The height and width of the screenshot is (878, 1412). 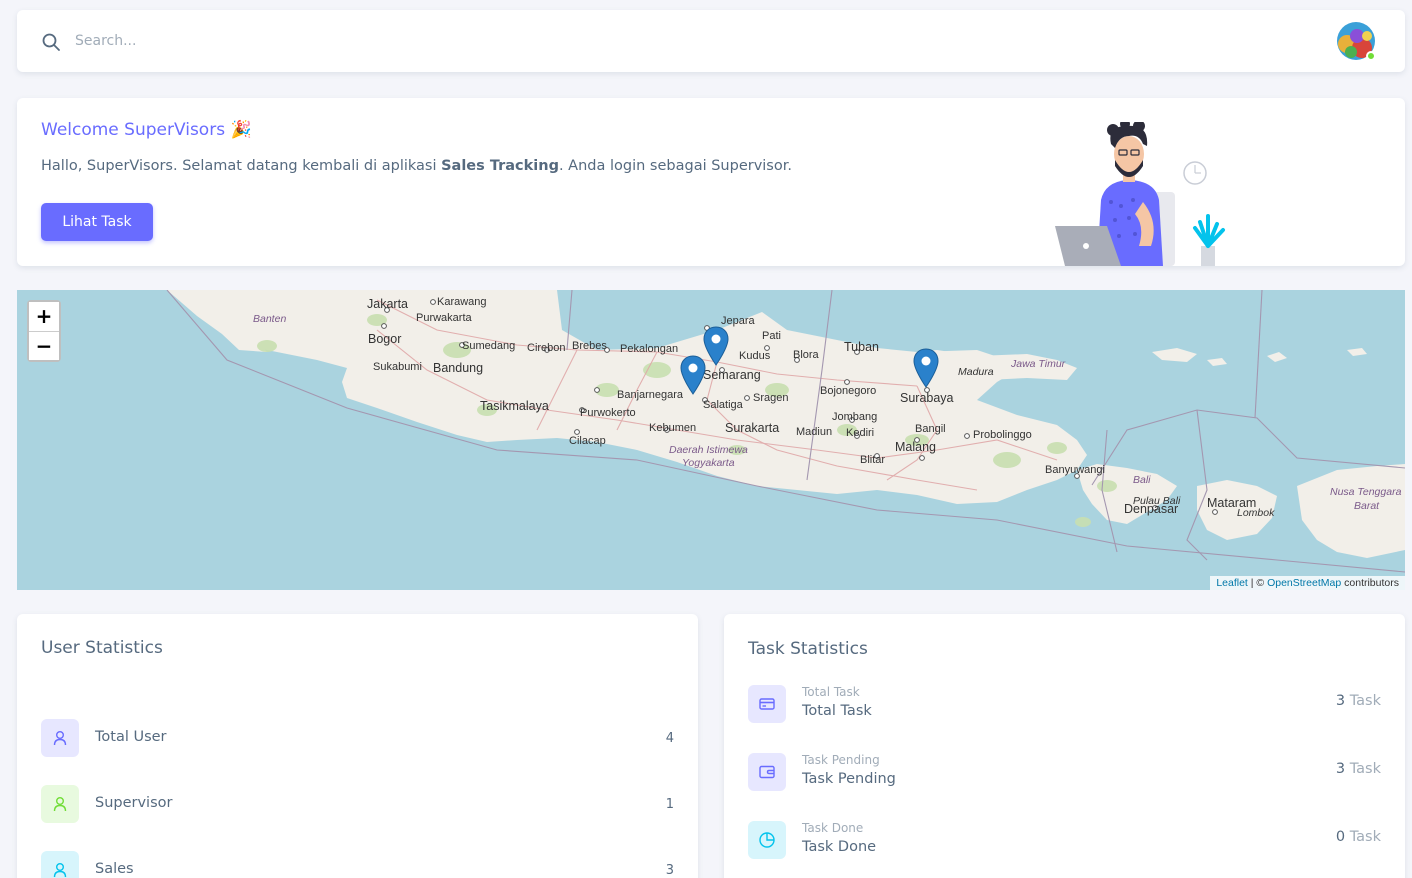 I want to click on avatar, so click(x=1356, y=41).